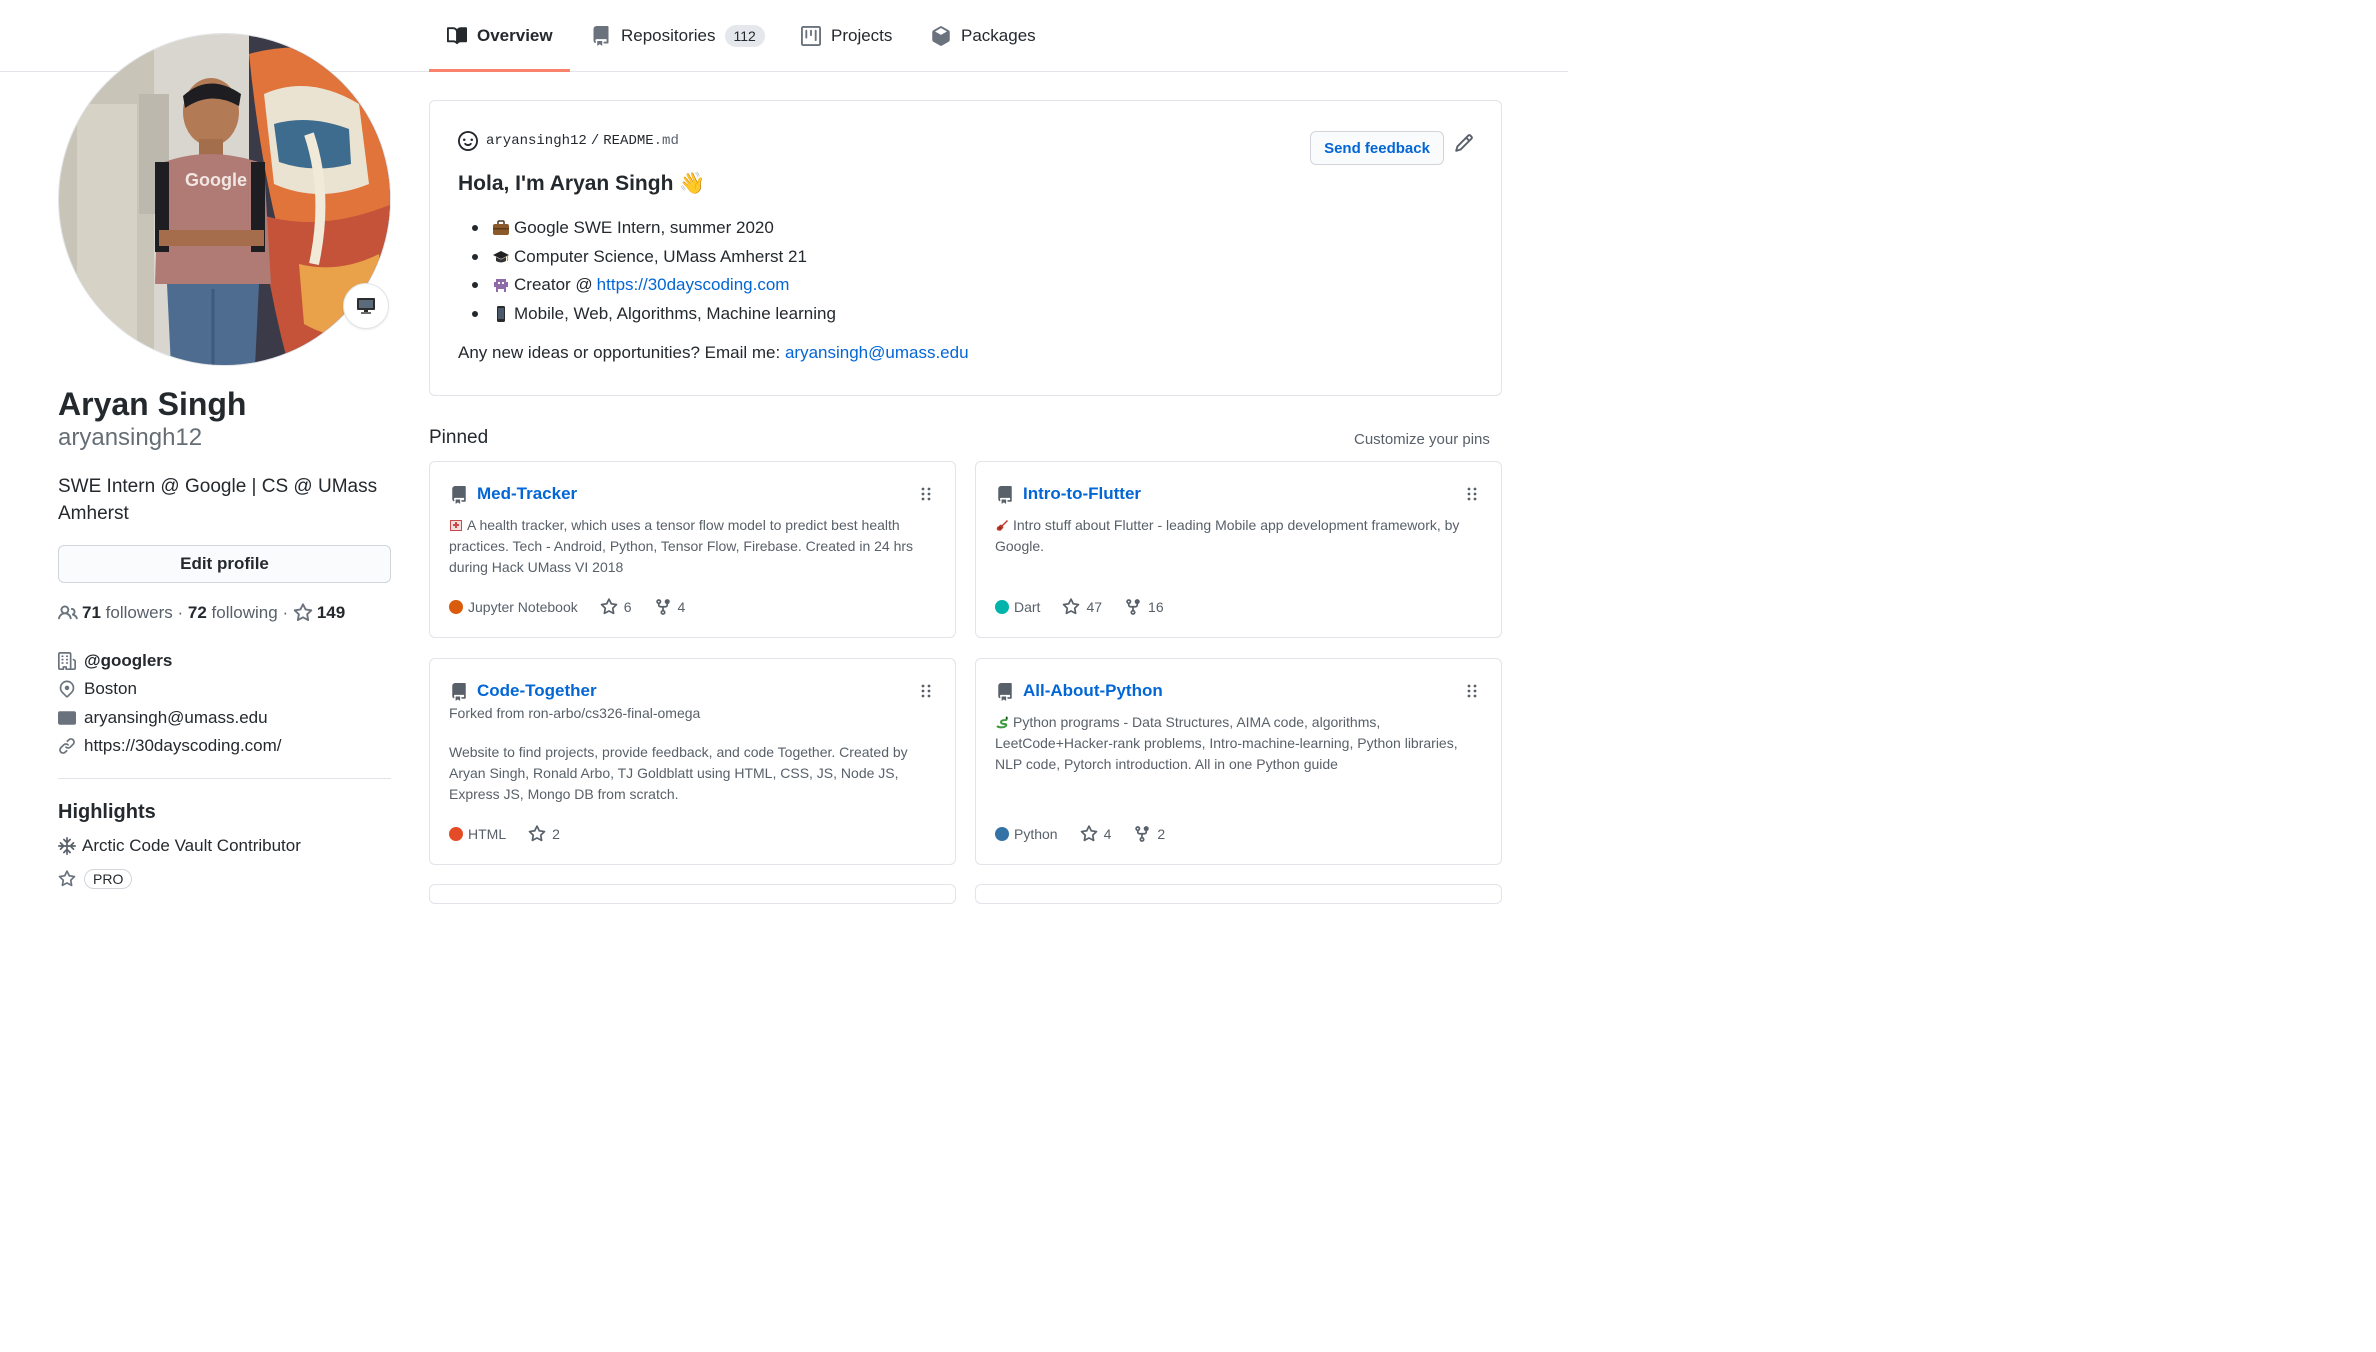  Describe the element at coordinates (499, 70) in the screenshot. I see `active-tab-indicator` at that location.